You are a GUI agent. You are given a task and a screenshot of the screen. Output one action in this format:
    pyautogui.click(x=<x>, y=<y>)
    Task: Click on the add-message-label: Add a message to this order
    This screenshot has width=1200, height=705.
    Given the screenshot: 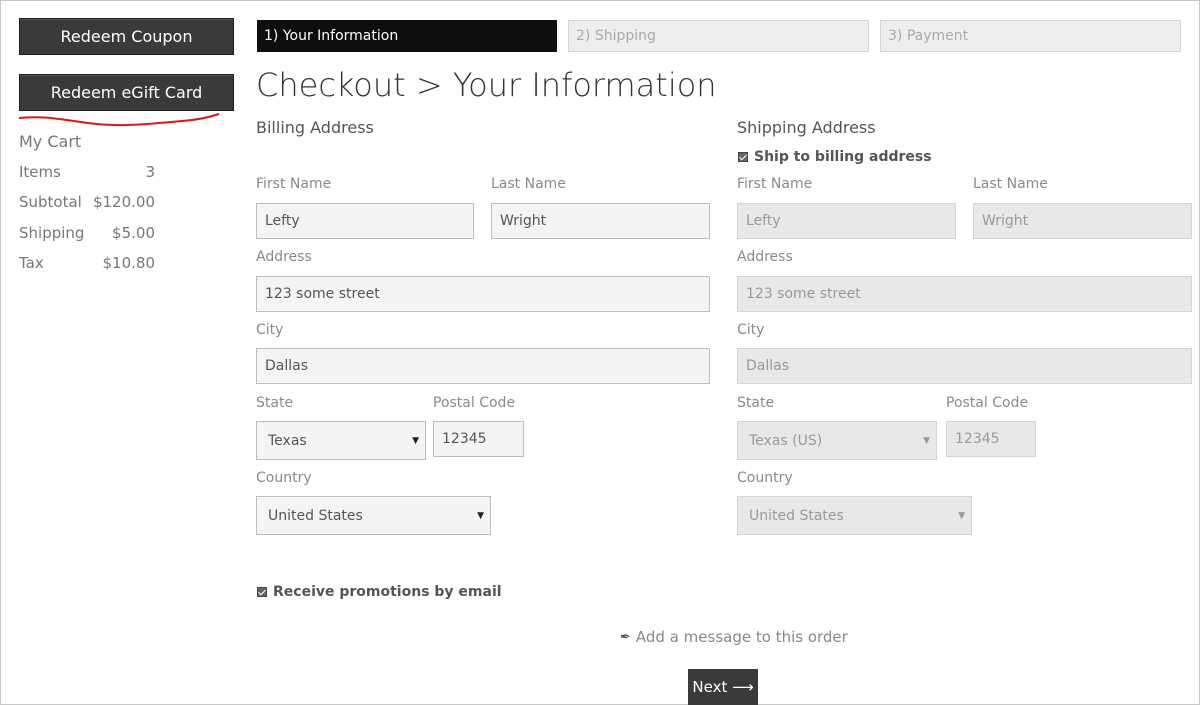 What is the action you would take?
    pyautogui.click(x=741, y=637)
    